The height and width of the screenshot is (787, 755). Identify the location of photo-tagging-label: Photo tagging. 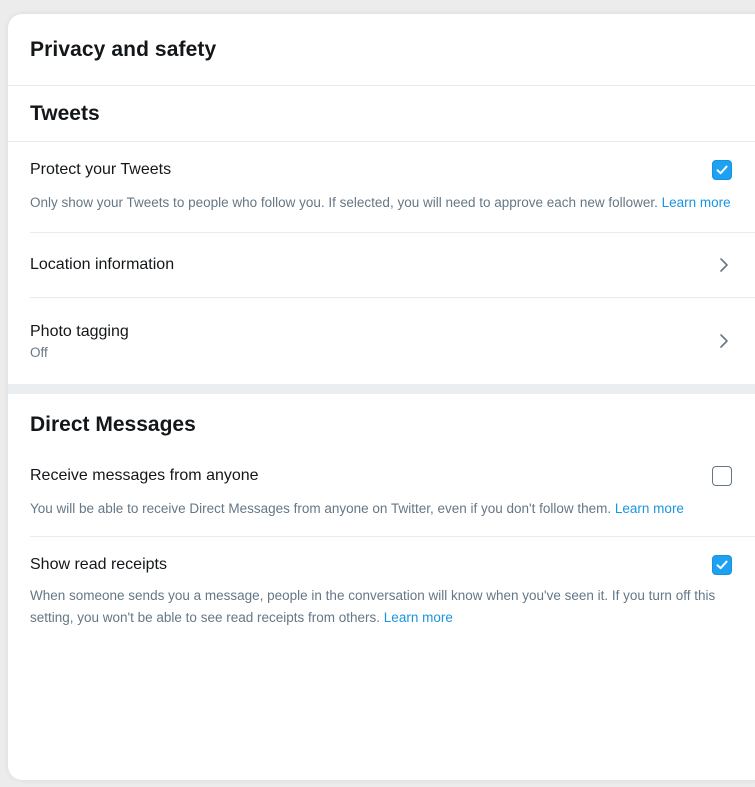
(79, 331).